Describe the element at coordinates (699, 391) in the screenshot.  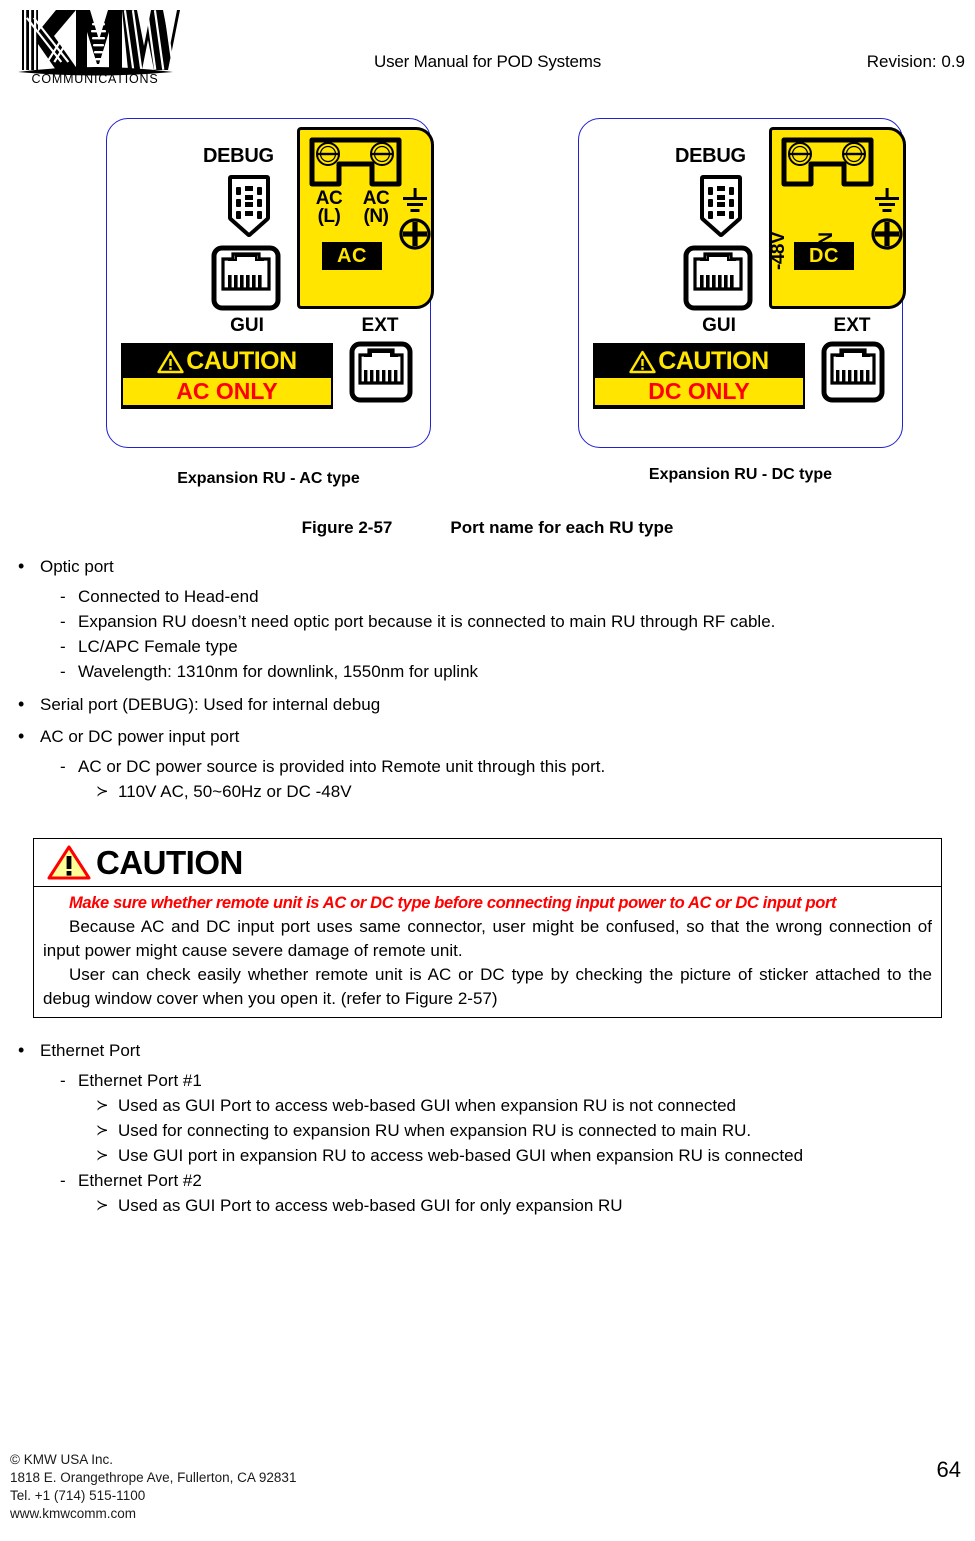
I see `sticker-only-text-dc: DC ONLY` at that location.